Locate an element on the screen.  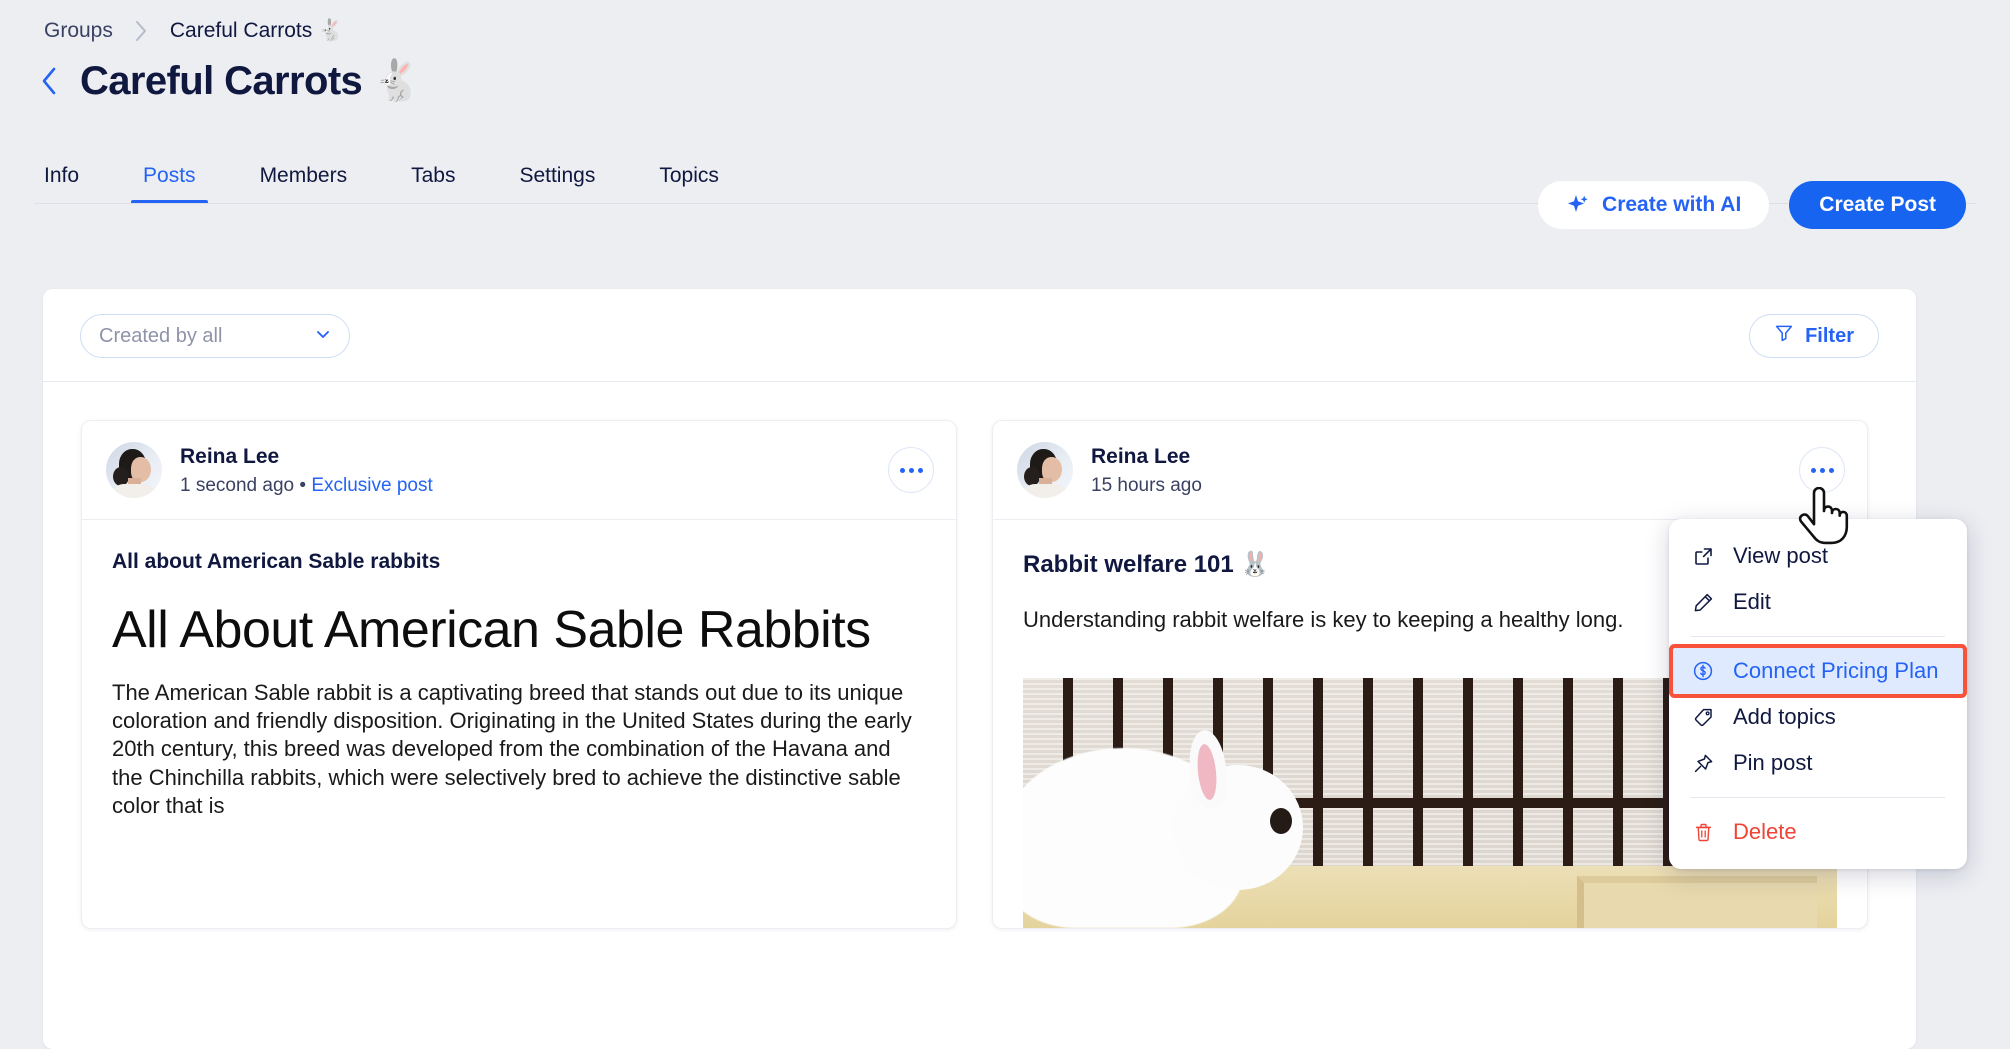
page-title-row: Careful Carrots 🐇 is located at coordinates (228, 80).